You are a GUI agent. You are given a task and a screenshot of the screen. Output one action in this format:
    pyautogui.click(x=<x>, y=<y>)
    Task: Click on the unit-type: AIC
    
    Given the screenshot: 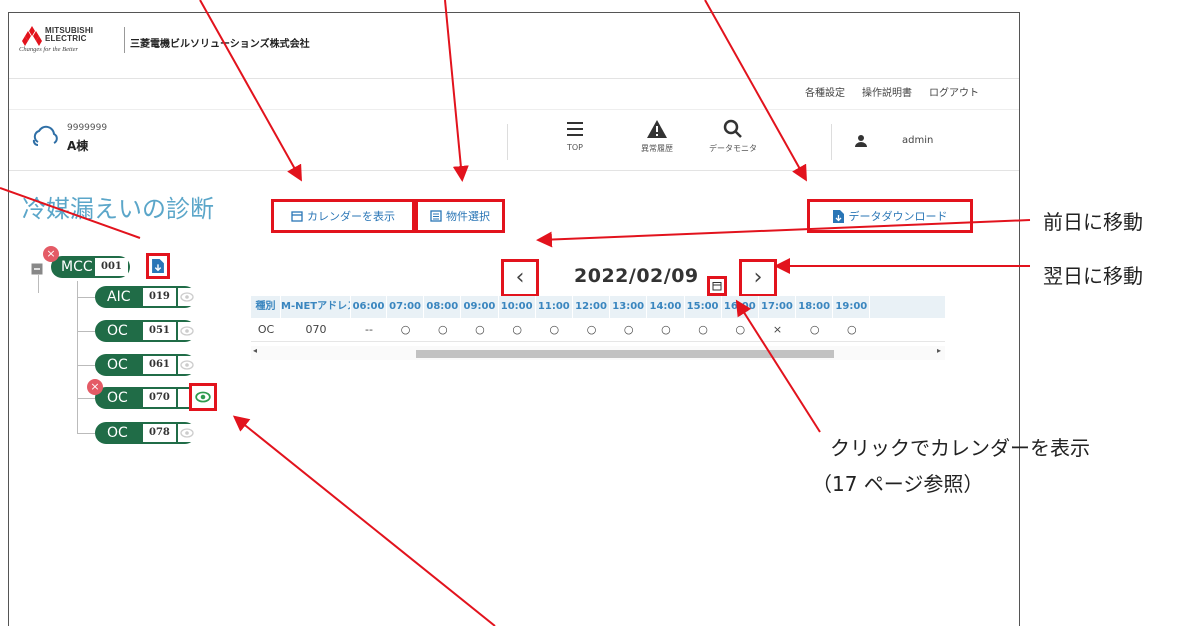 What is the action you would take?
    pyautogui.click(x=119, y=297)
    